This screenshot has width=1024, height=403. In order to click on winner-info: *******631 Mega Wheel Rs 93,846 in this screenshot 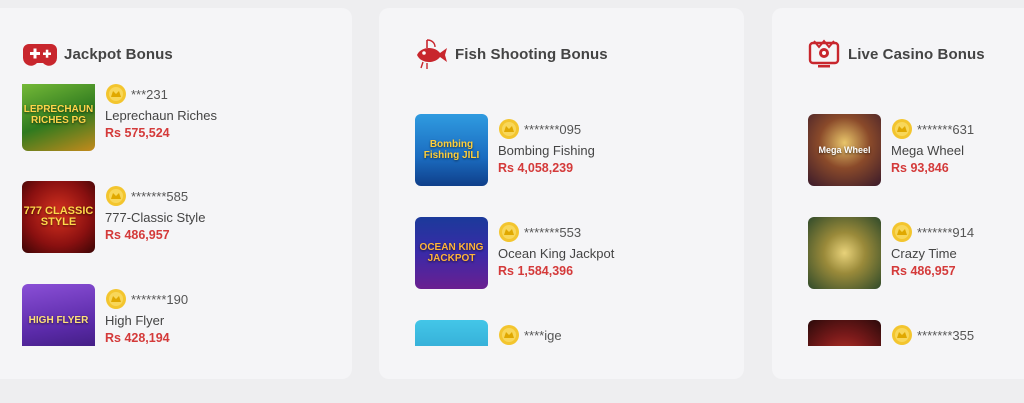, I will do `click(957, 150)`.